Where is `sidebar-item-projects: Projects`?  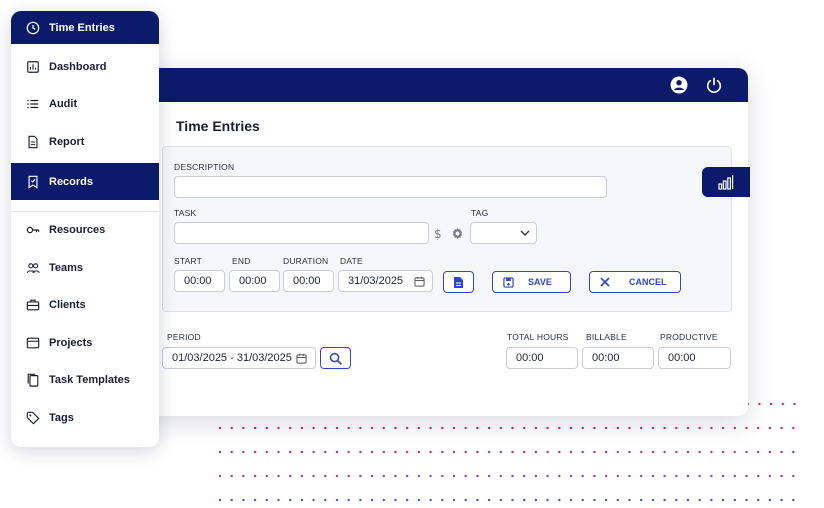 sidebar-item-projects: Projects is located at coordinates (85, 342).